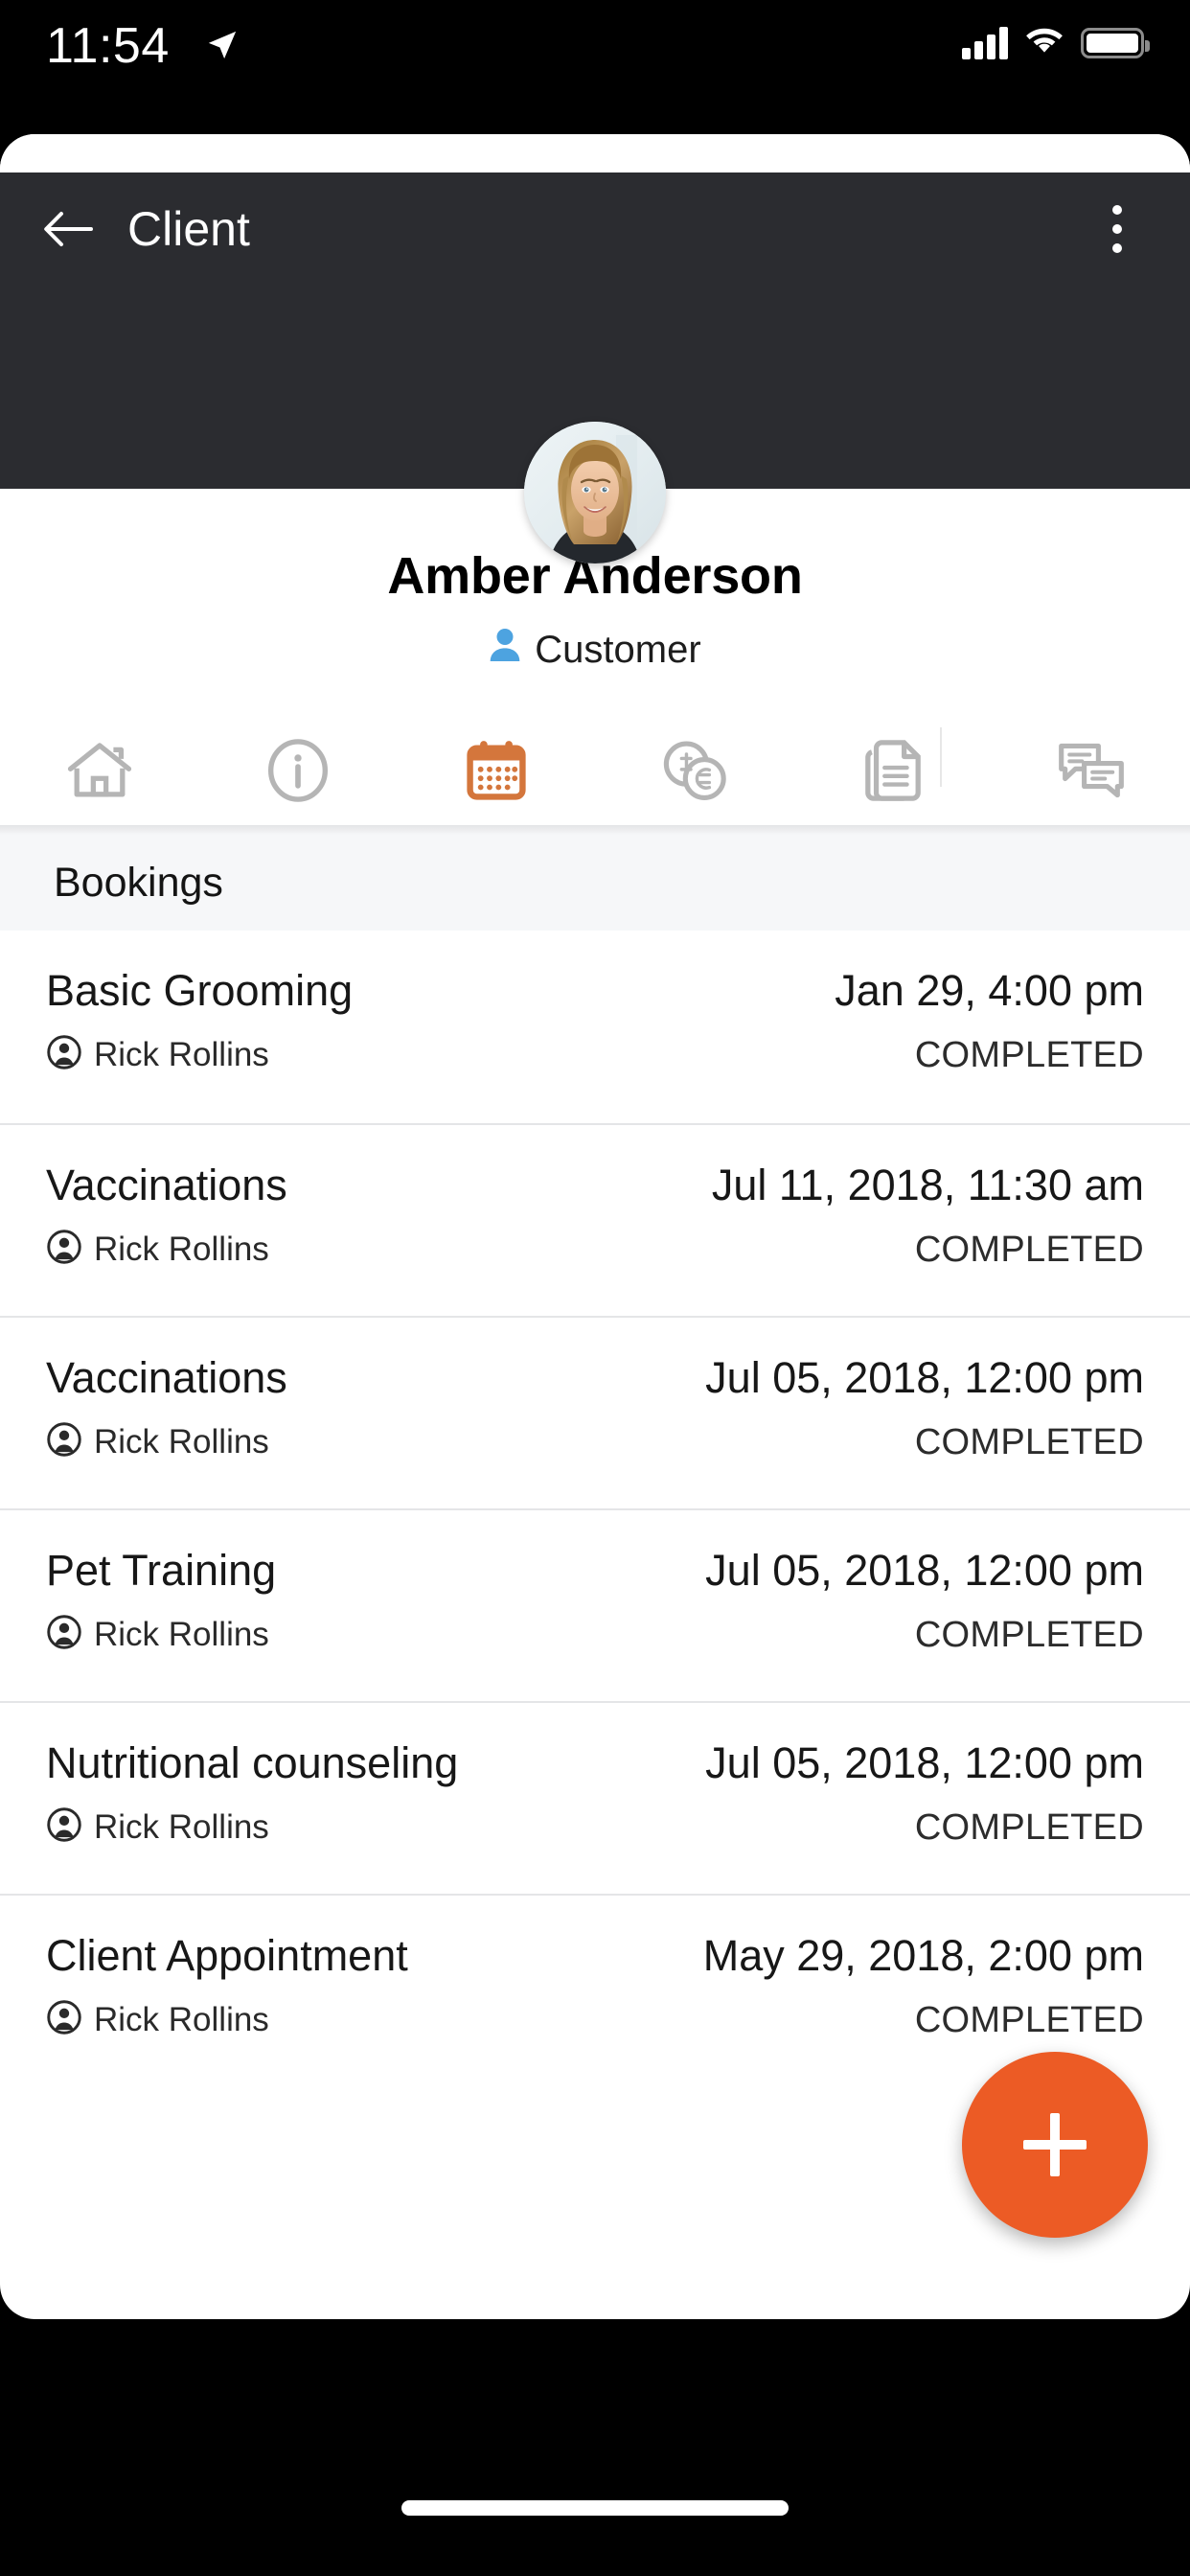  What do you see at coordinates (769, 772) in the screenshot?
I see `tab-payments` at bounding box center [769, 772].